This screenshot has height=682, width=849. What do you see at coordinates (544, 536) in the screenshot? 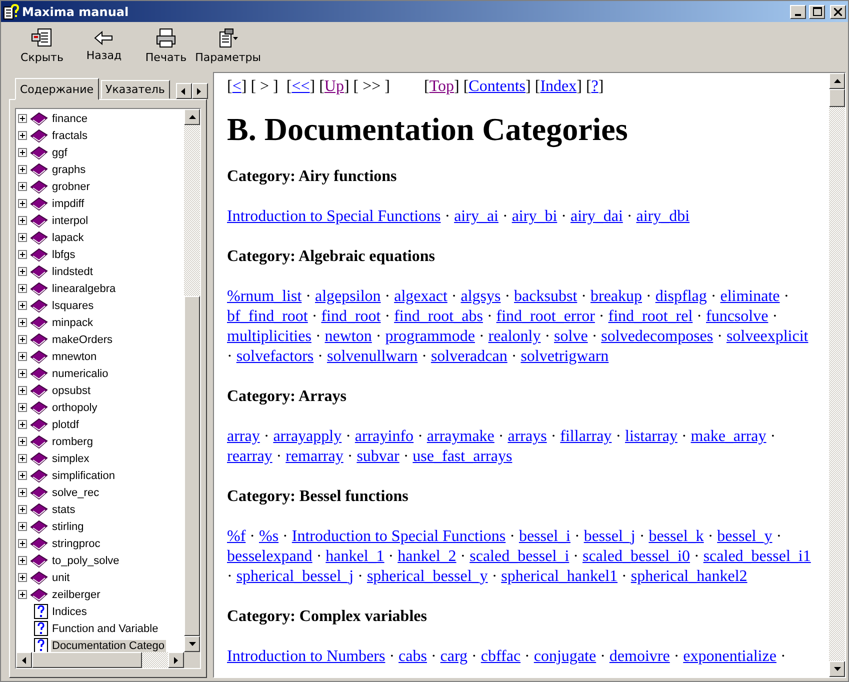
I see `doc-link: bessel_i` at bounding box center [544, 536].